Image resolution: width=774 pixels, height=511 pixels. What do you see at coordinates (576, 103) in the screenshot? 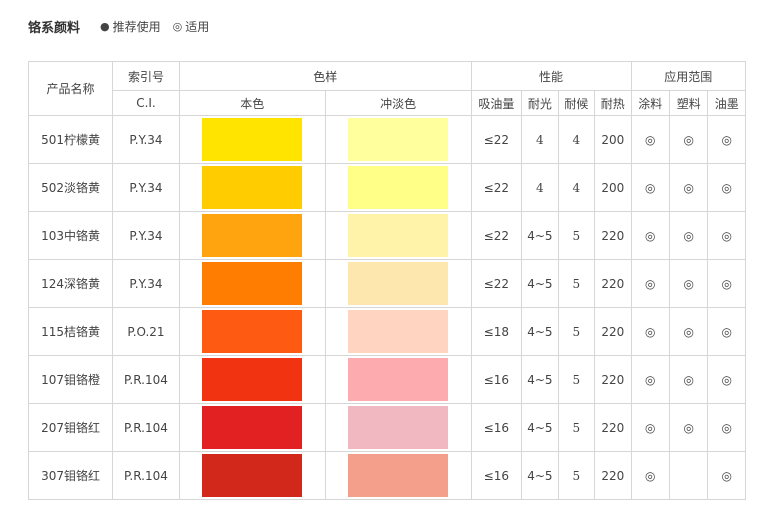
I see `header-weather: 耐候` at bounding box center [576, 103].